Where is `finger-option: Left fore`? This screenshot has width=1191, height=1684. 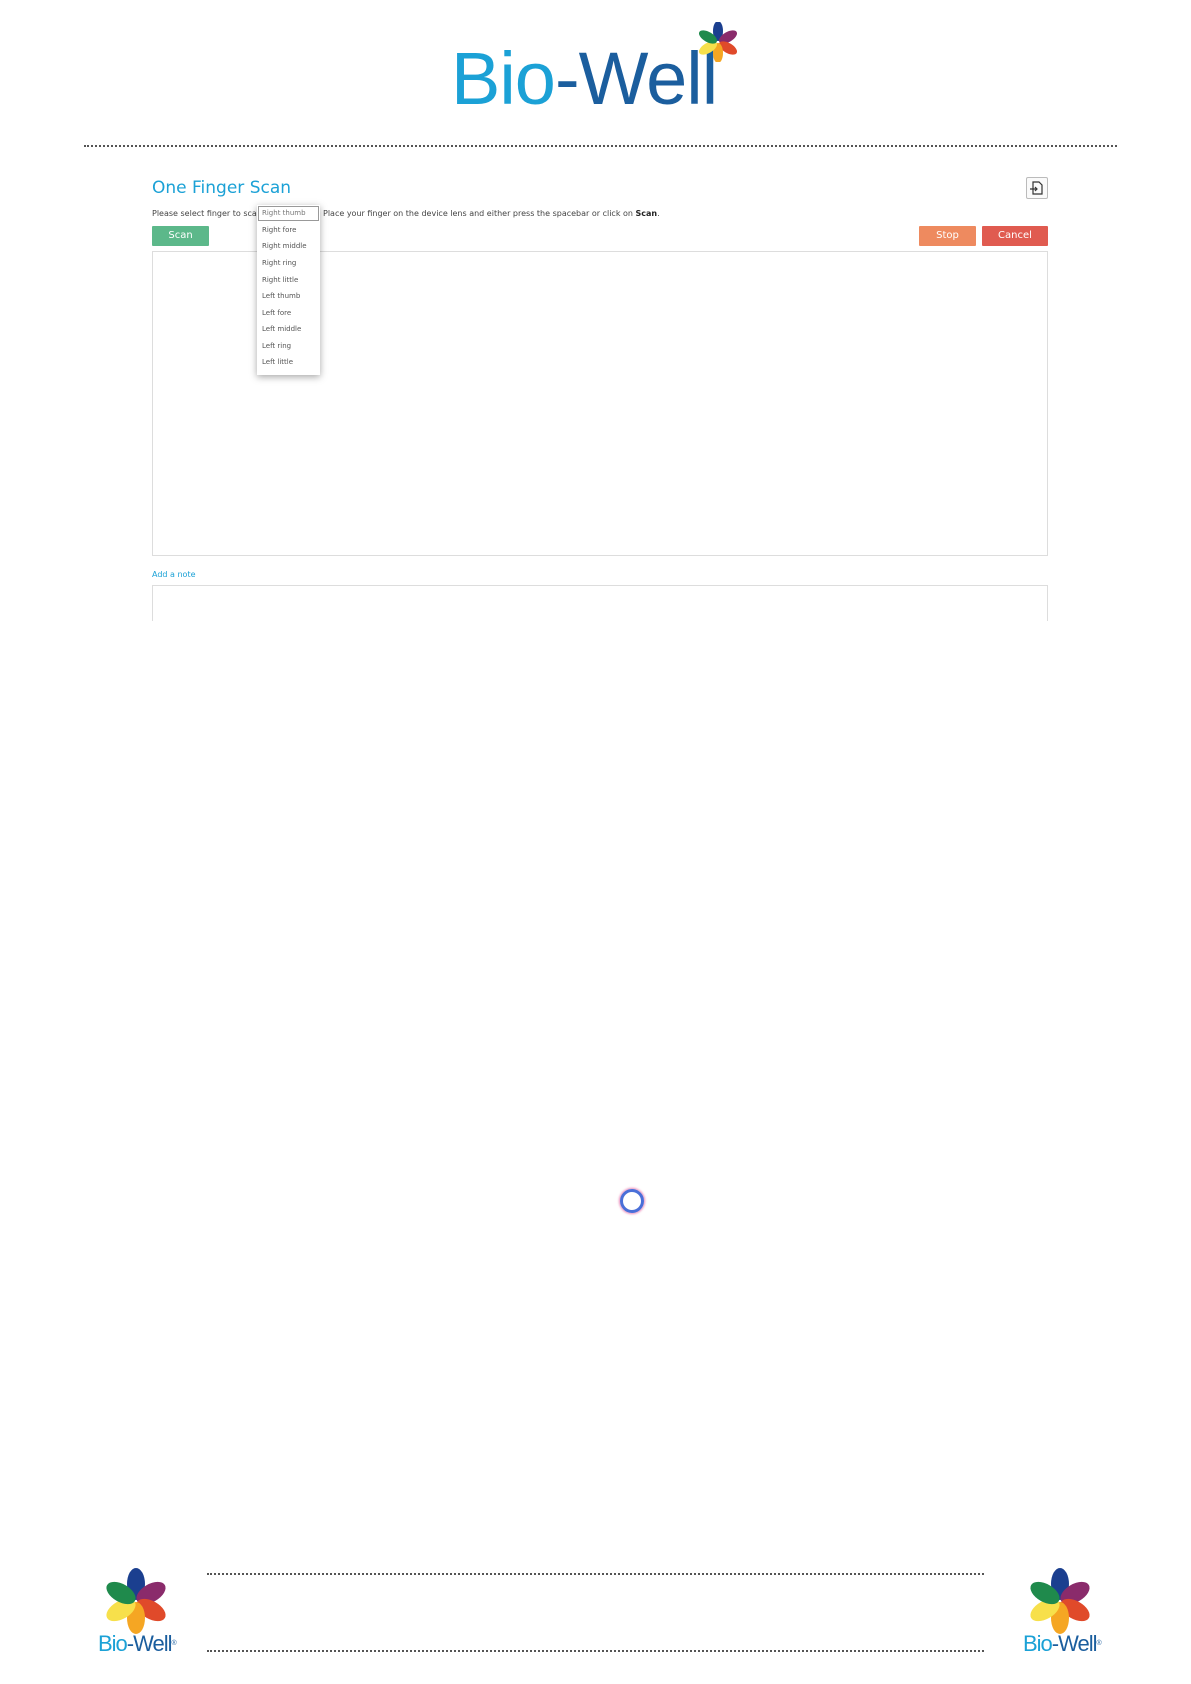
finger-option: Left fore is located at coordinates (276, 313).